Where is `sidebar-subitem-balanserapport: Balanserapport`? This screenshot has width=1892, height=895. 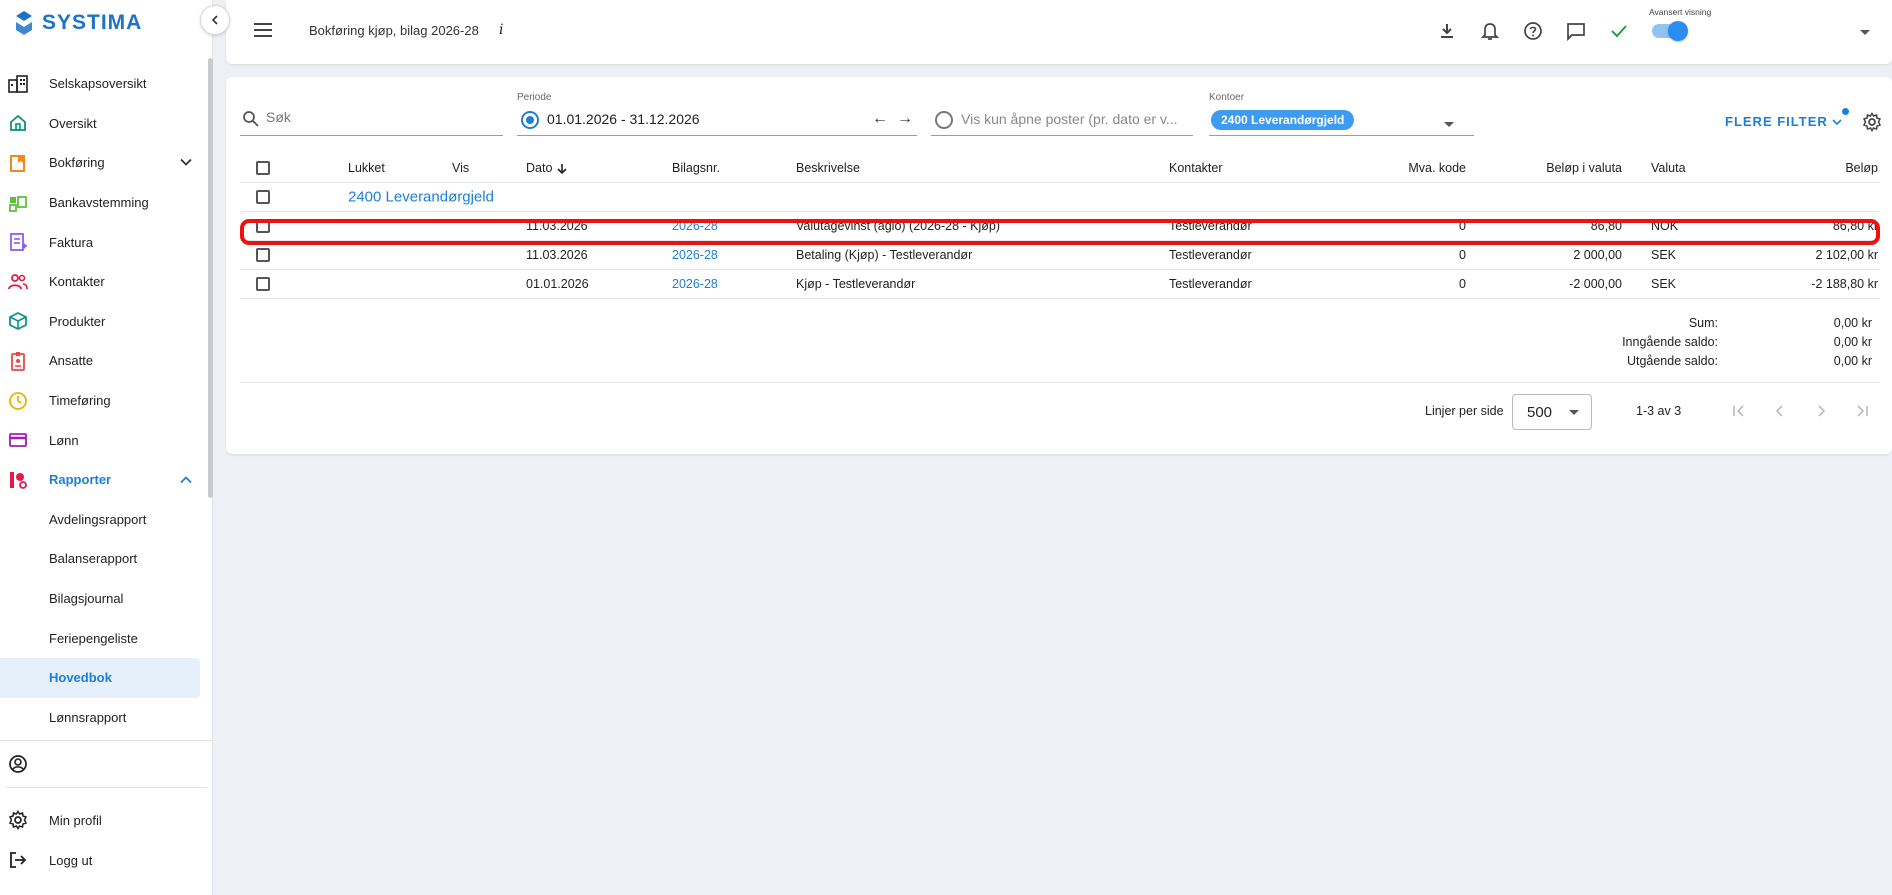
sidebar-subitem-balanserapport: Balanserapport is located at coordinates (102, 559).